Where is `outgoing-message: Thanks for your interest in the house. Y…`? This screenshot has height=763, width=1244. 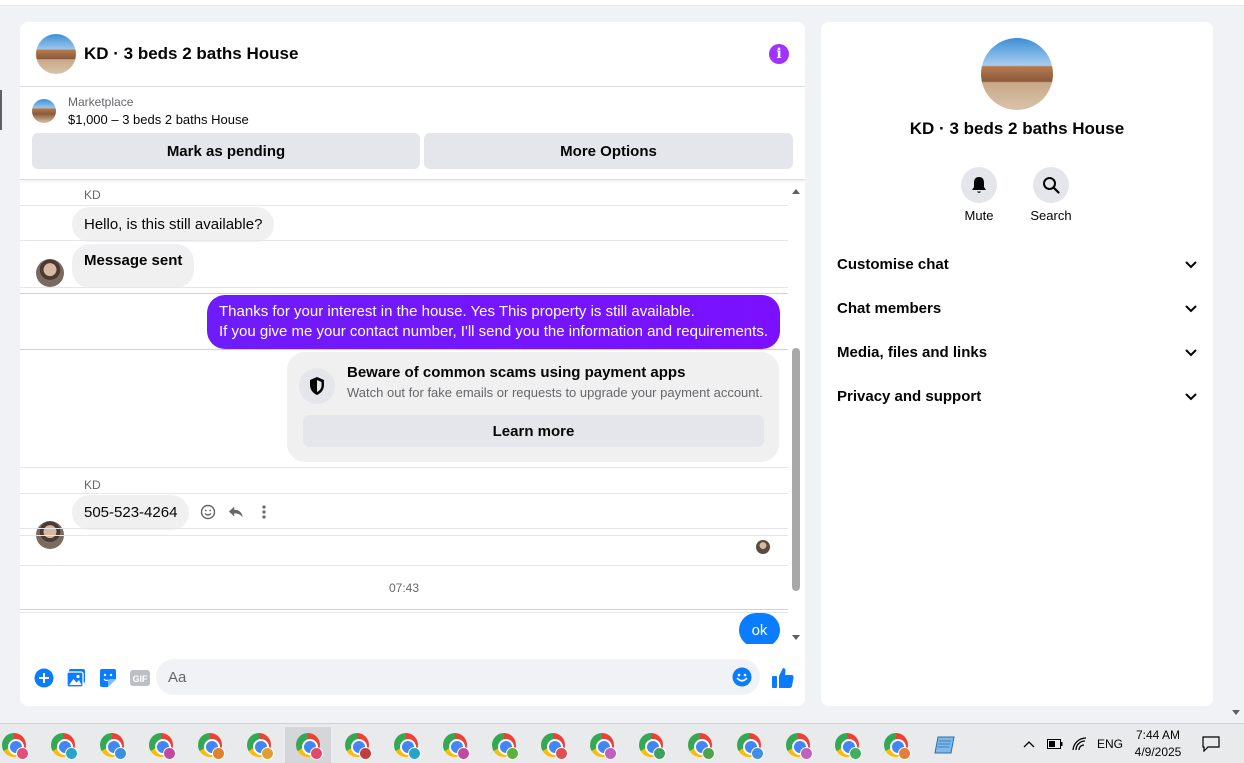 outgoing-message: Thanks for your interest in the house. Y… is located at coordinates (493, 322).